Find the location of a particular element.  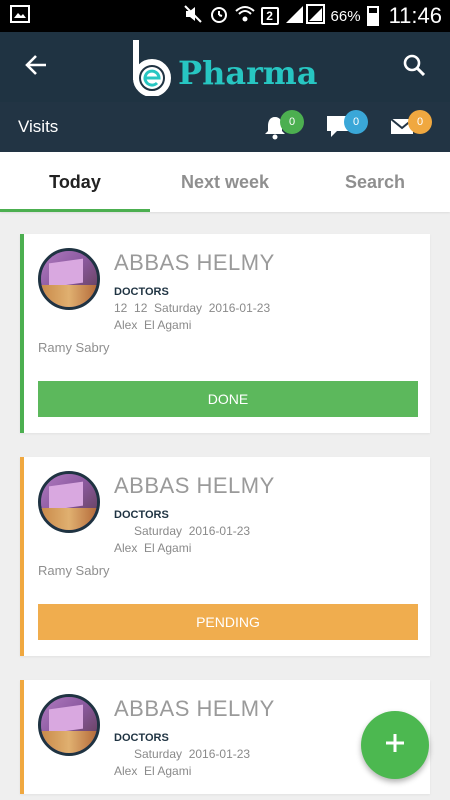

notifications-button: 0 is located at coordinates (283, 126).